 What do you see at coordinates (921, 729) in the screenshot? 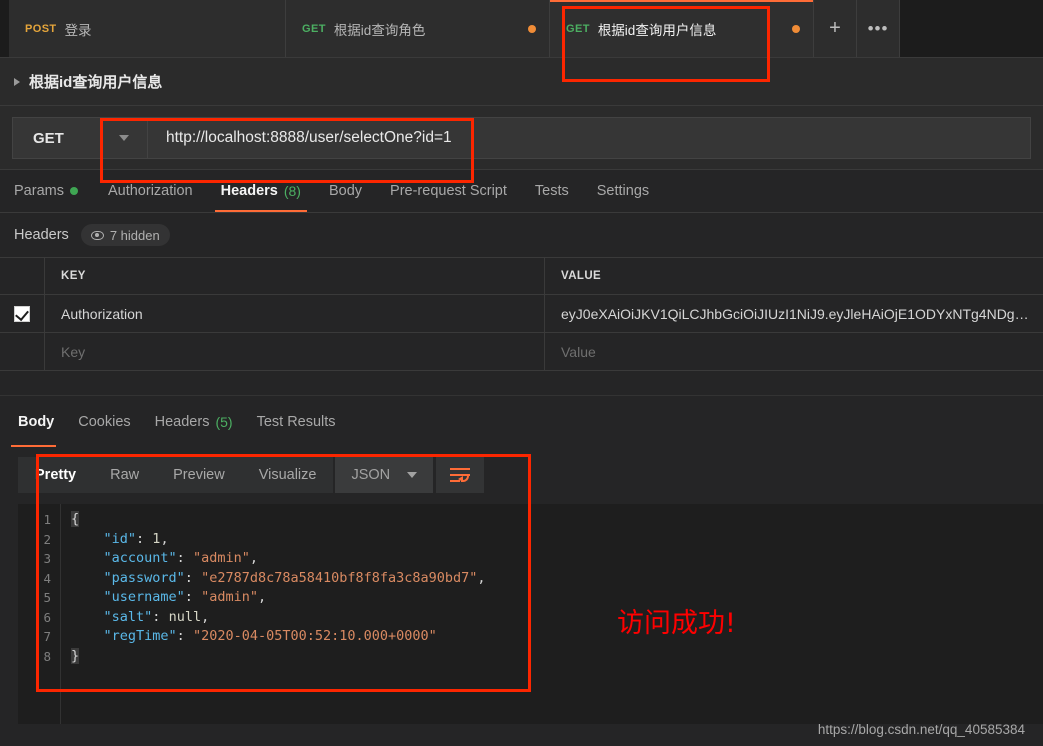
I see `watermark-url: https://blog.csdn.net/qq_40585384` at bounding box center [921, 729].